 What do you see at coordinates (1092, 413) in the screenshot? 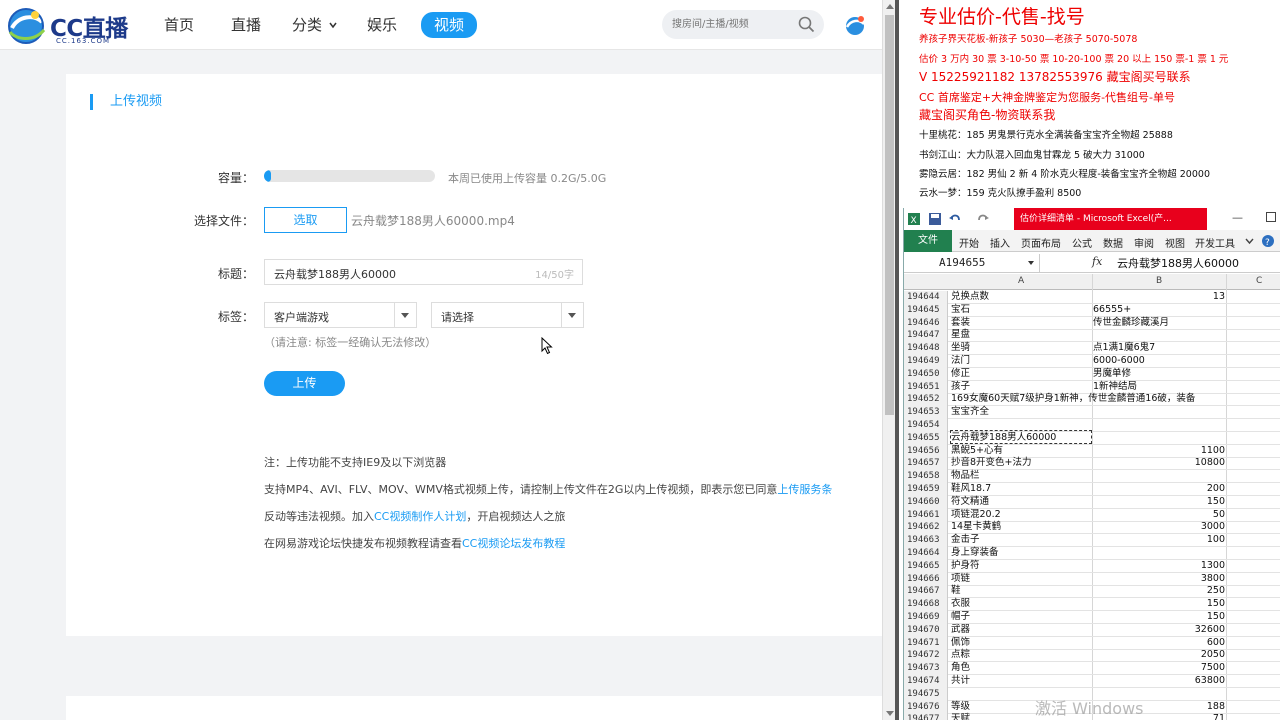
I see `table-row: 194653 宝宝齐全` at bounding box center [1092, 413].